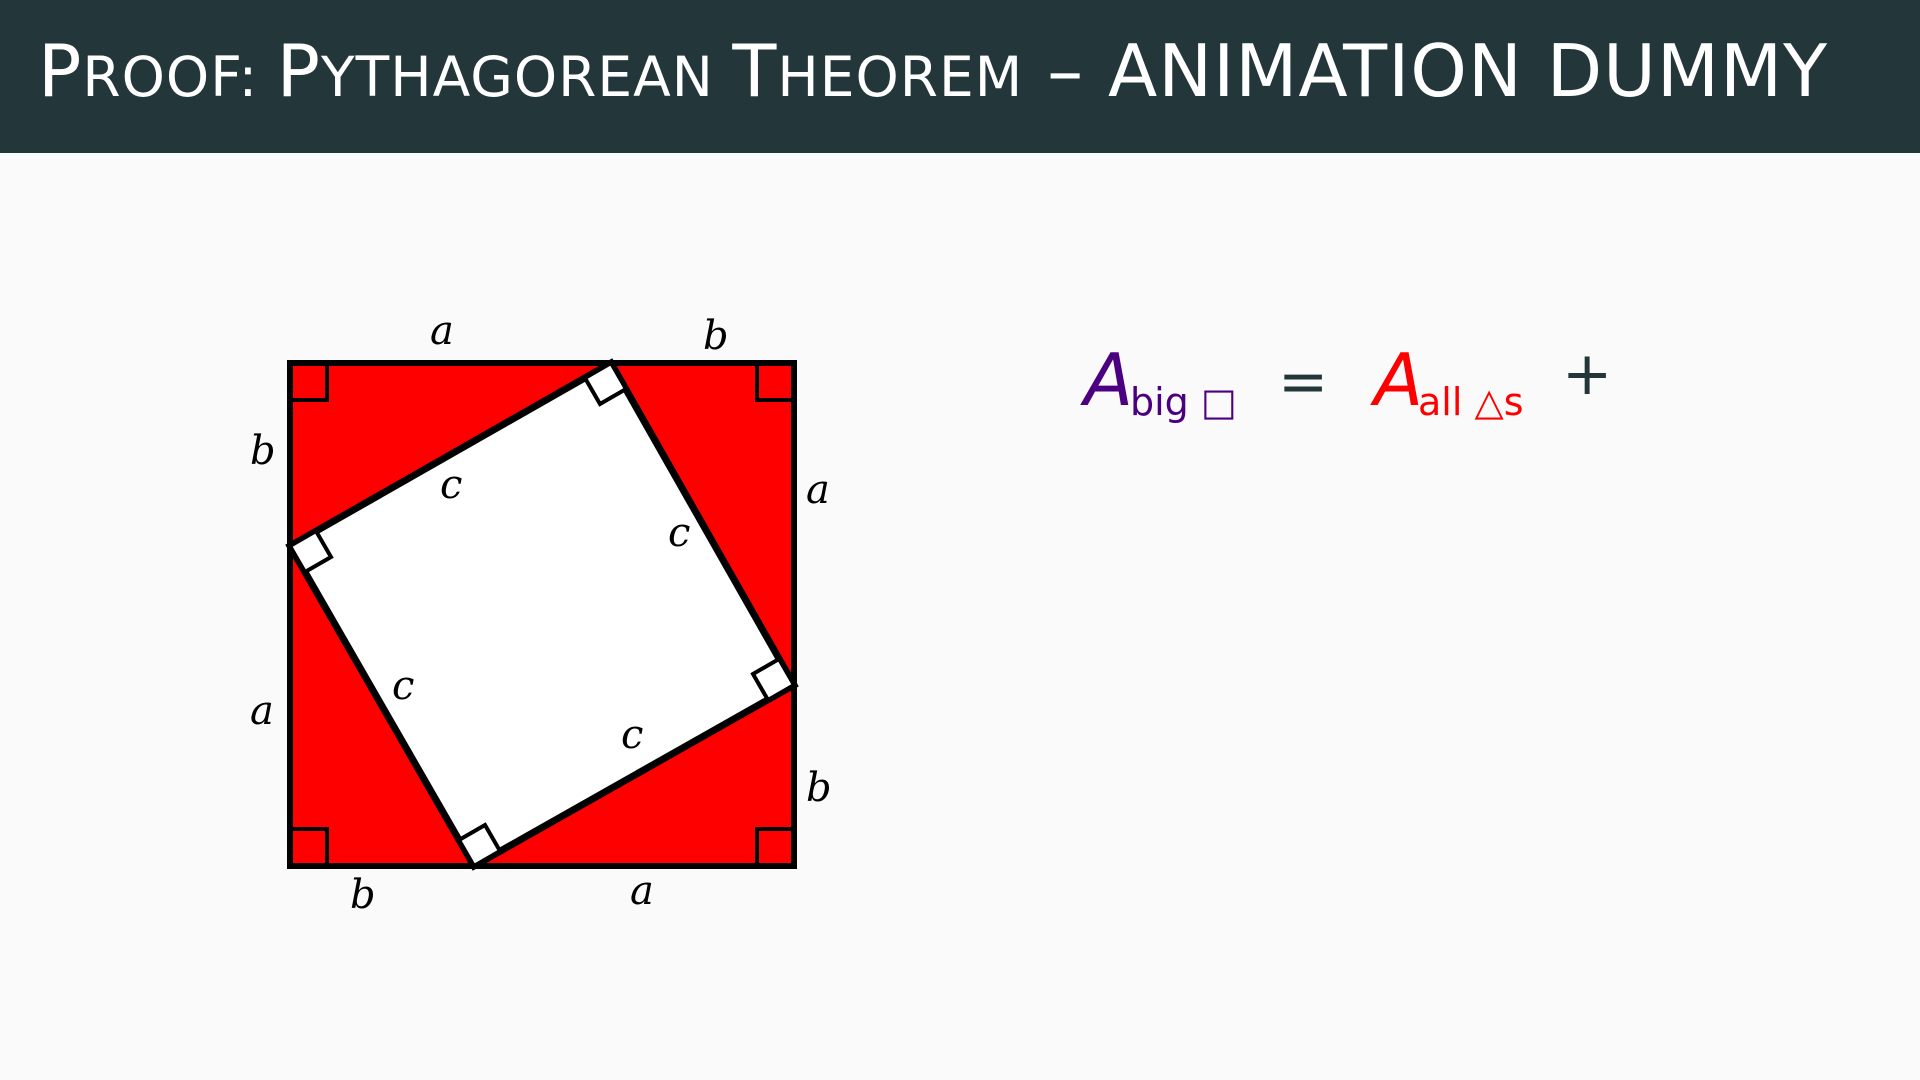 The width and height of the screenshot is (1920, 1080). Describe the element at coordinates (1399, 380) in the screenshot. I see `triangles-area-symbol: A` at that location.